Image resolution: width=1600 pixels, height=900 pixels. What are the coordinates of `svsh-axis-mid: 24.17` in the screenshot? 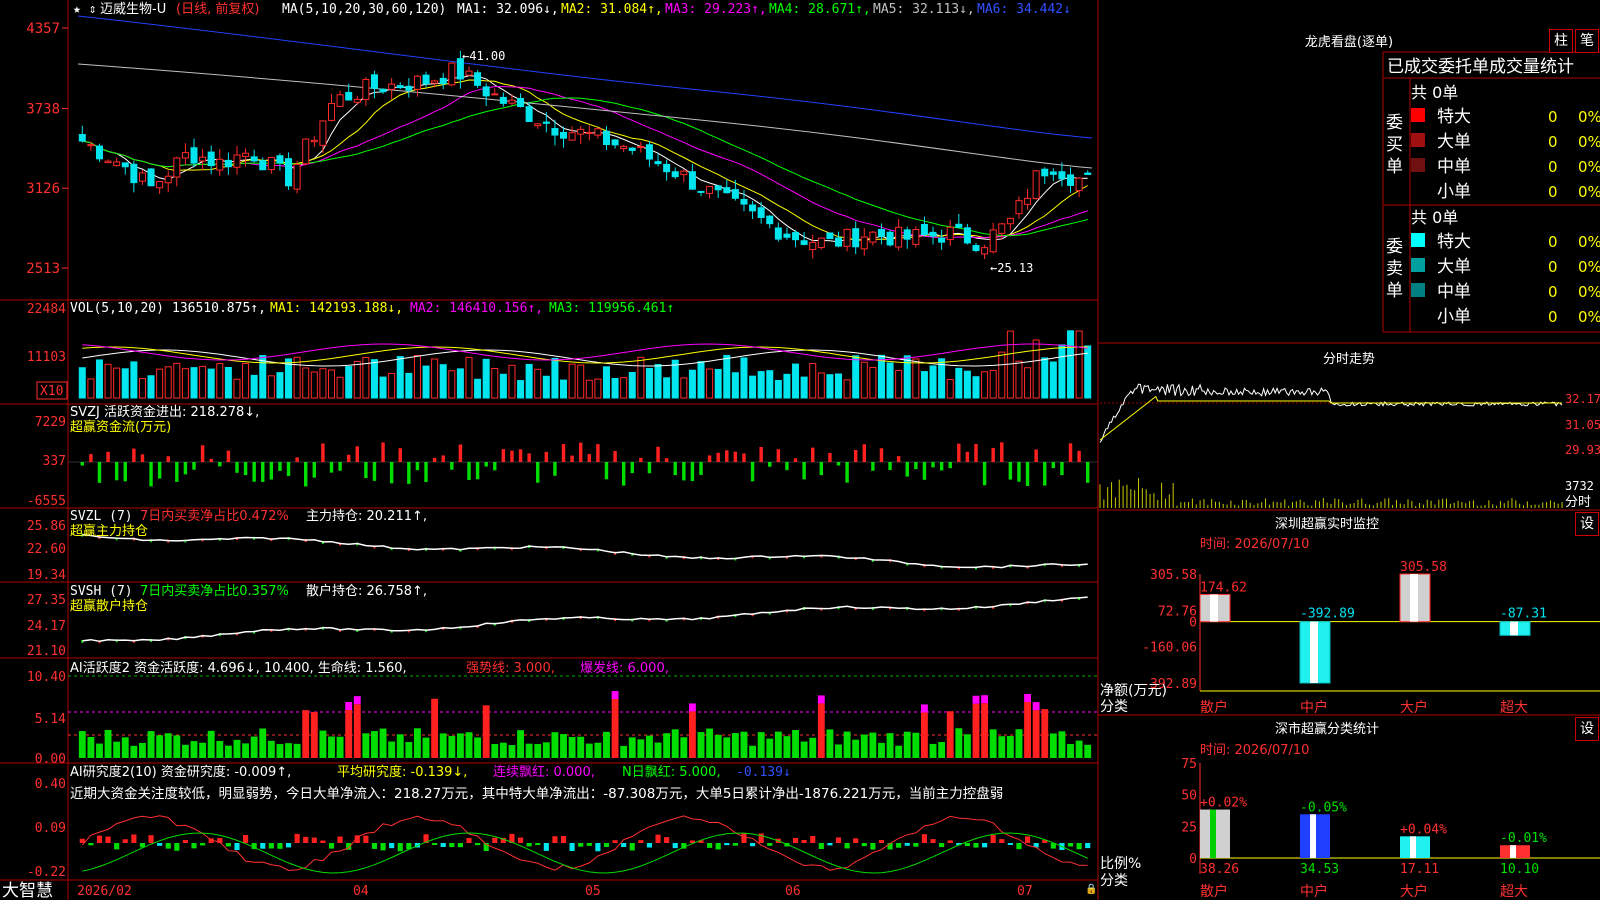 It's located at (46, 626).